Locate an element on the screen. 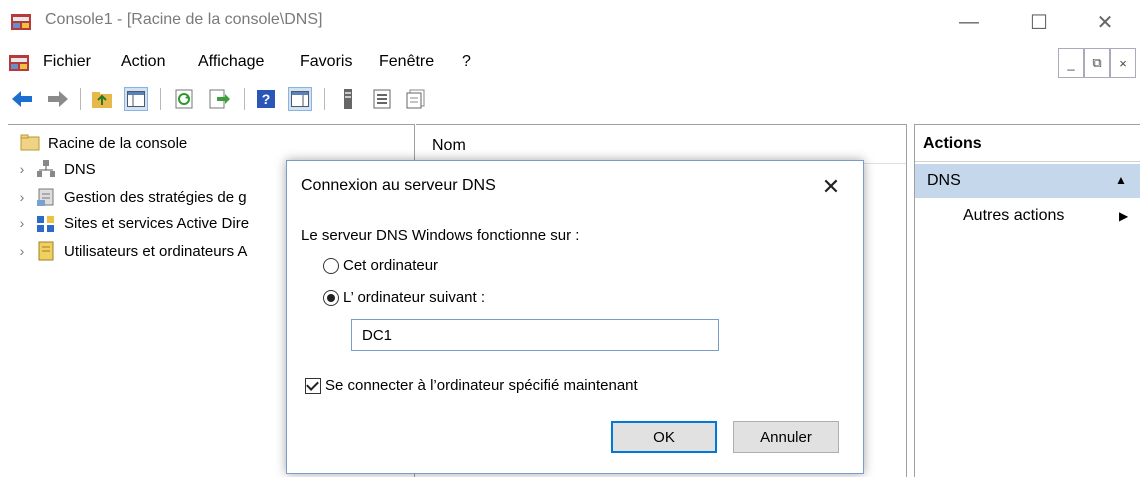  server-icon is located at coordinates (348, 99).